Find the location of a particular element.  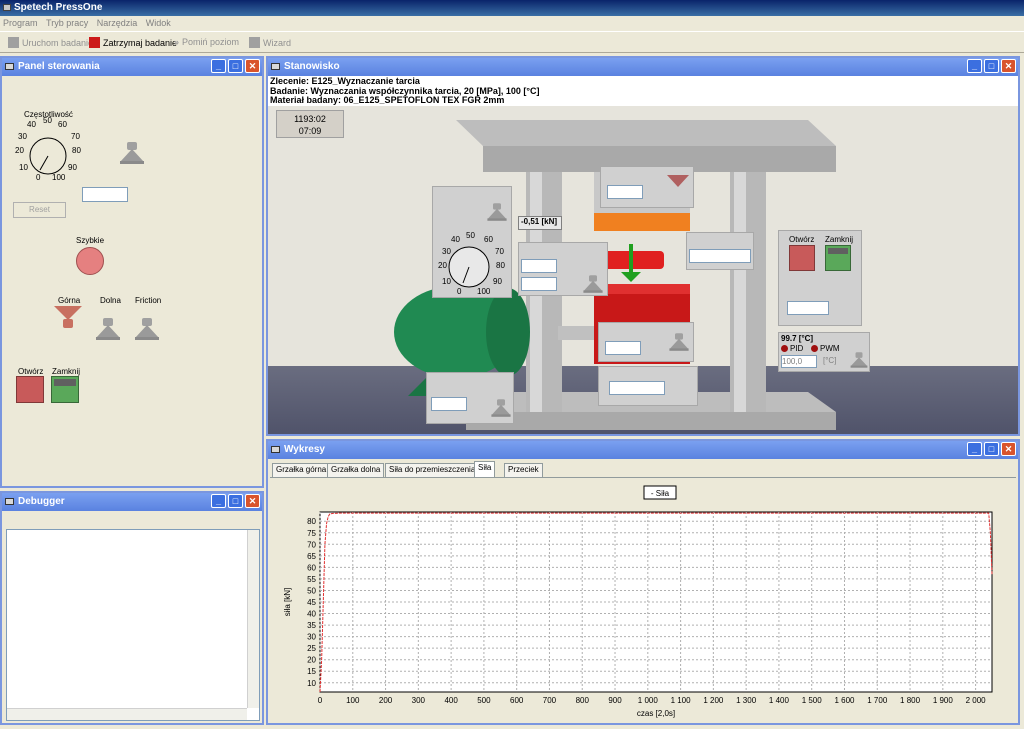

temperature-setpoint is located at coordinates (799, 361).